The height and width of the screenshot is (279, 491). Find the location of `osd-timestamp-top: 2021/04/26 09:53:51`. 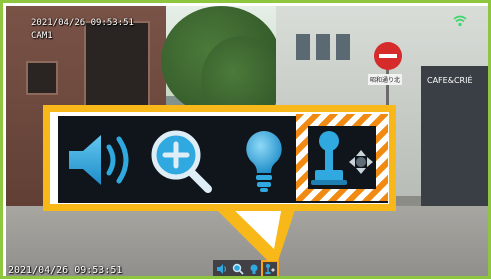

osd-timestamp-top: 2021/04/26 09:53:51 is located at coordinates (82, 23).